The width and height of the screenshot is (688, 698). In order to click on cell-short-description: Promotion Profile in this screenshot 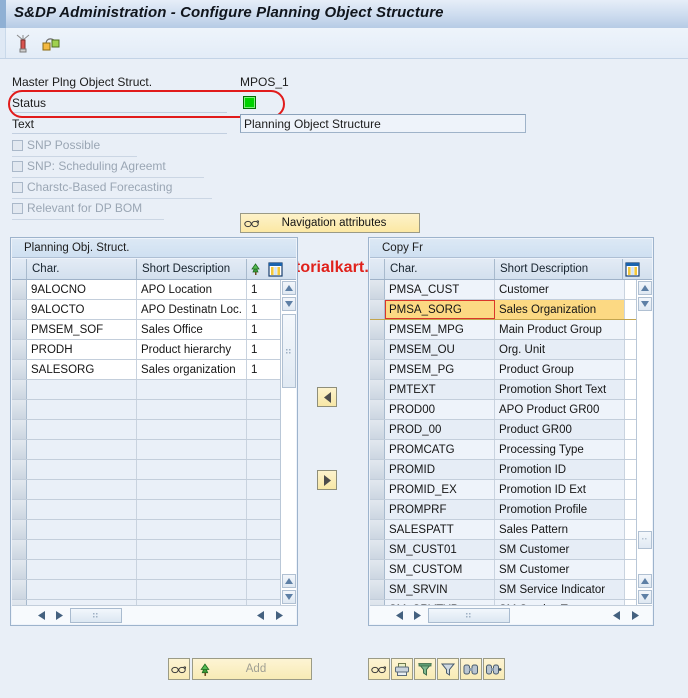, I will do `click(560, 509)`.